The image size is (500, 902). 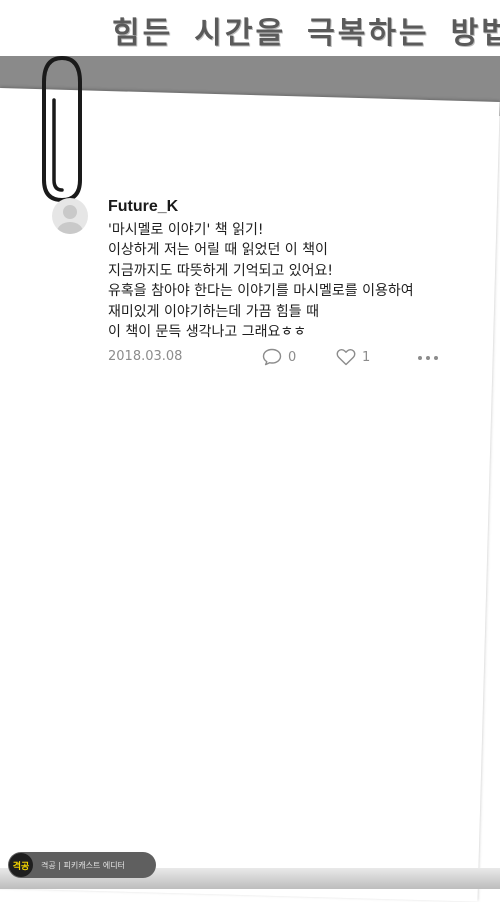 I want to click on avatar-placeholder-icon, so click(x=70, y=216).